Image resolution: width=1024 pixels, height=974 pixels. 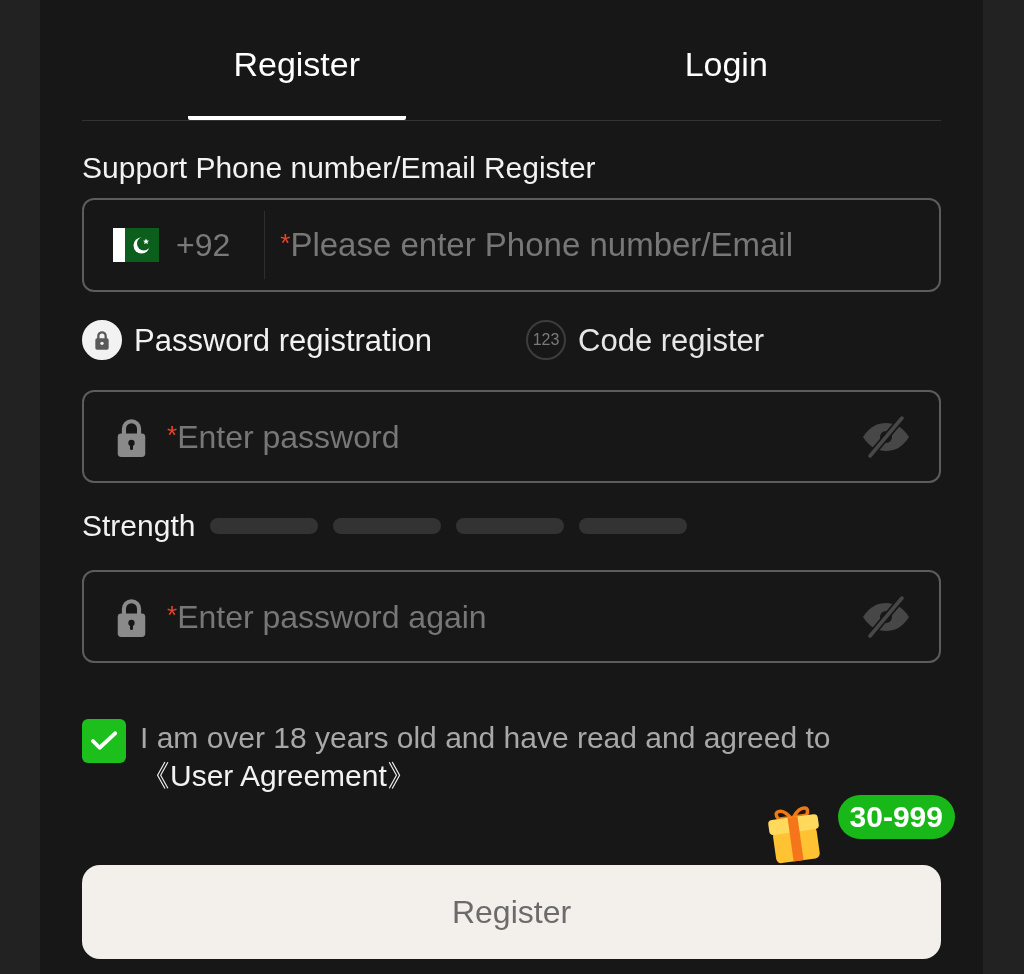 What do you see at coordinates (519, 436) in the screenshot?
I see `password-input: Enter password` at bounding box center [519, 436].